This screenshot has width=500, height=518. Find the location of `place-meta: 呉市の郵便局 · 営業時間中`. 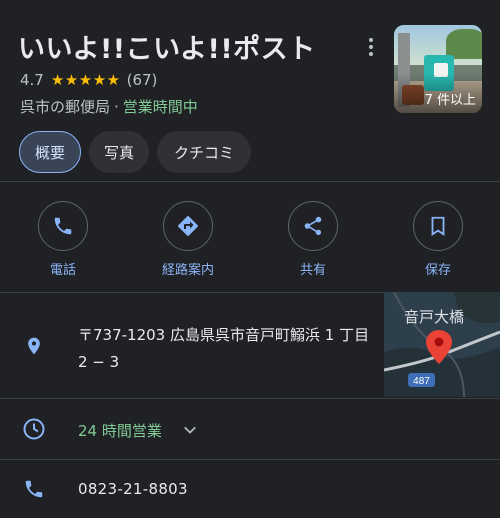

place-meta: 呉市の郵便局 · 営業時間中 is located at coordinates (109, 106).